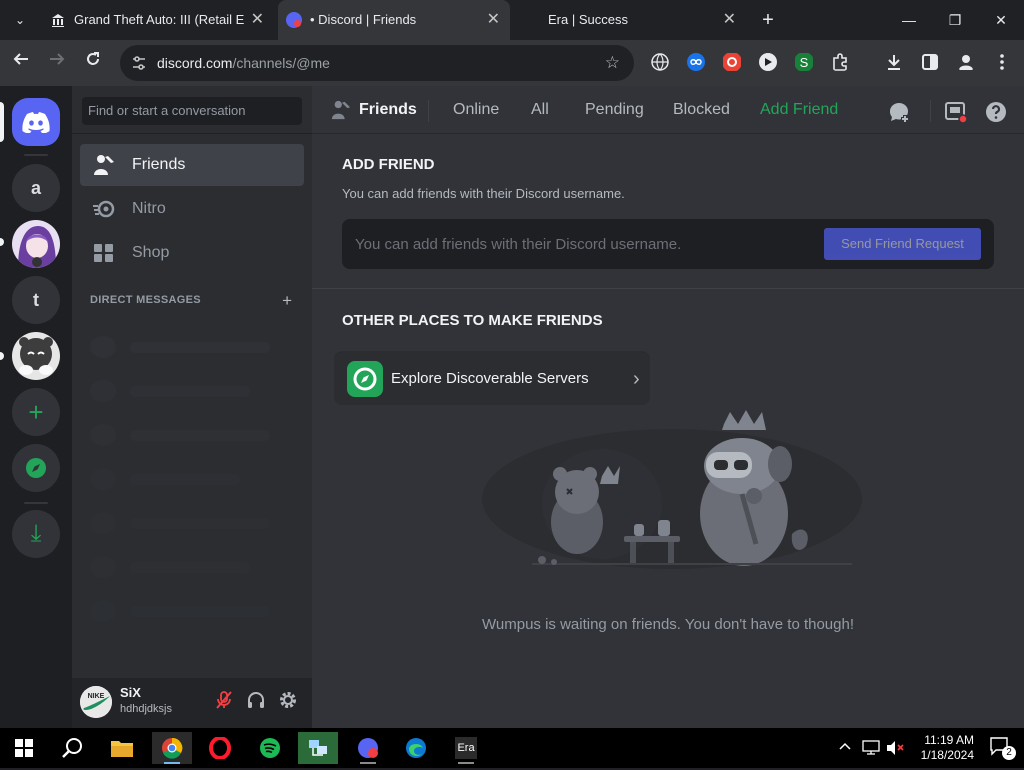 This screenshot has width=1024, height=770. I want to click on address-bar: discord.com/channels/@me ☆, so click(377, 63).